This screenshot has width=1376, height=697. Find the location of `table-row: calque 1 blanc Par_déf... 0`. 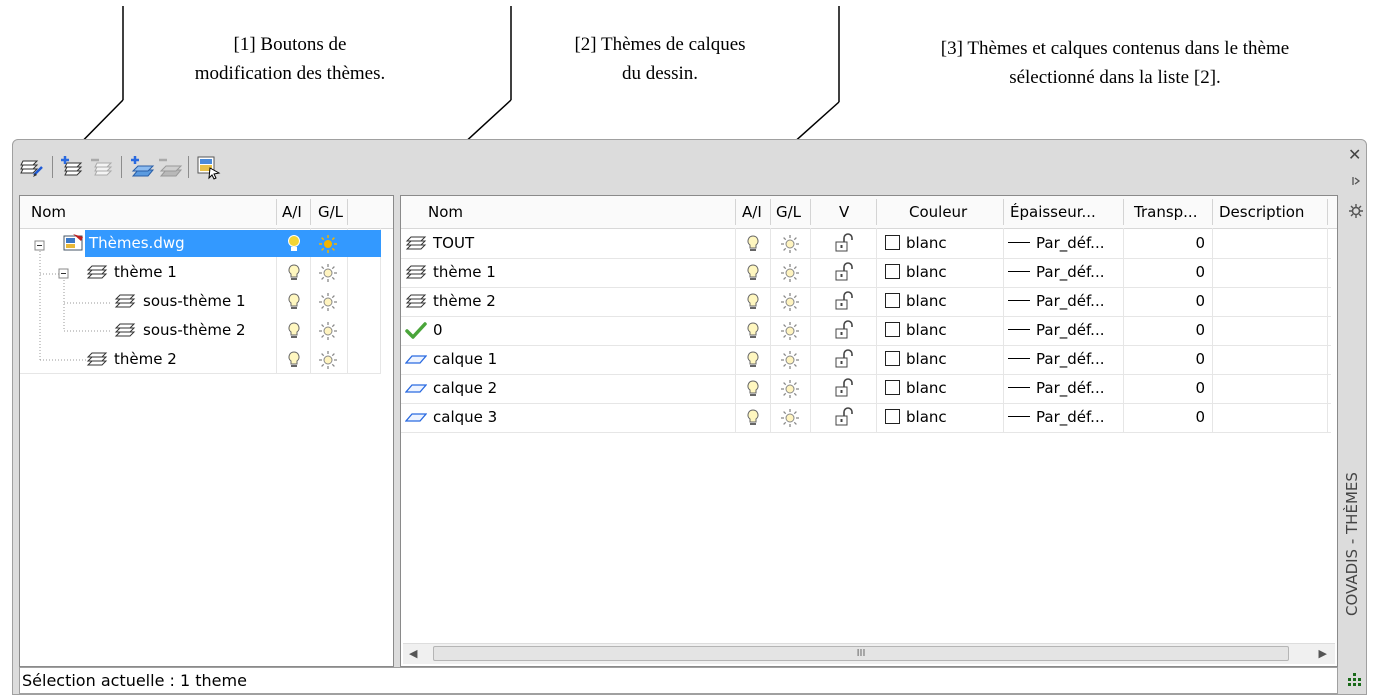

table-row: calque 1 blanc Par_déf... 0 is located at coordinates (866, 359).